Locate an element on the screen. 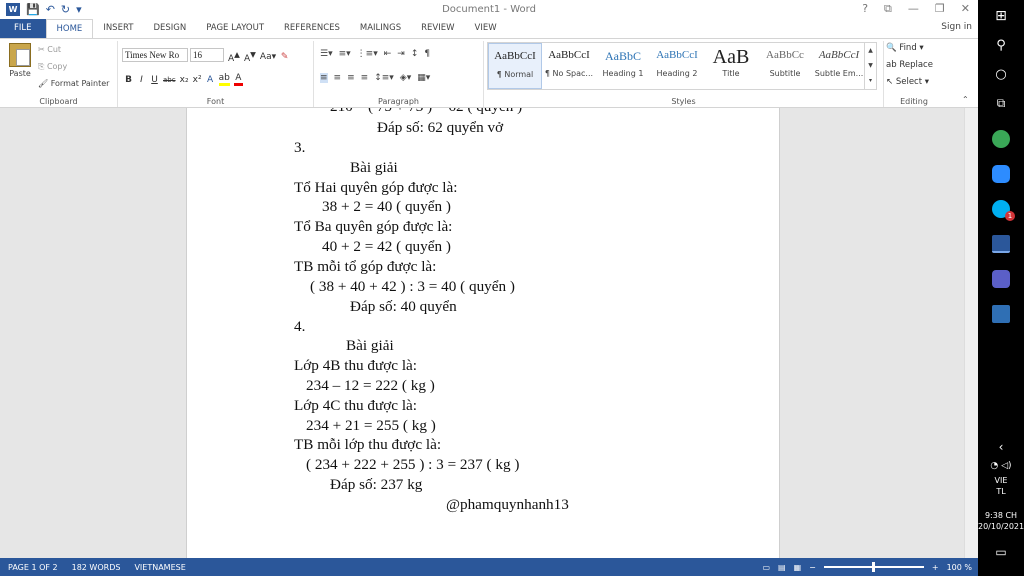  style-heading-2: AaBbCcI Heading 2 is located at coordinates (677, 66).